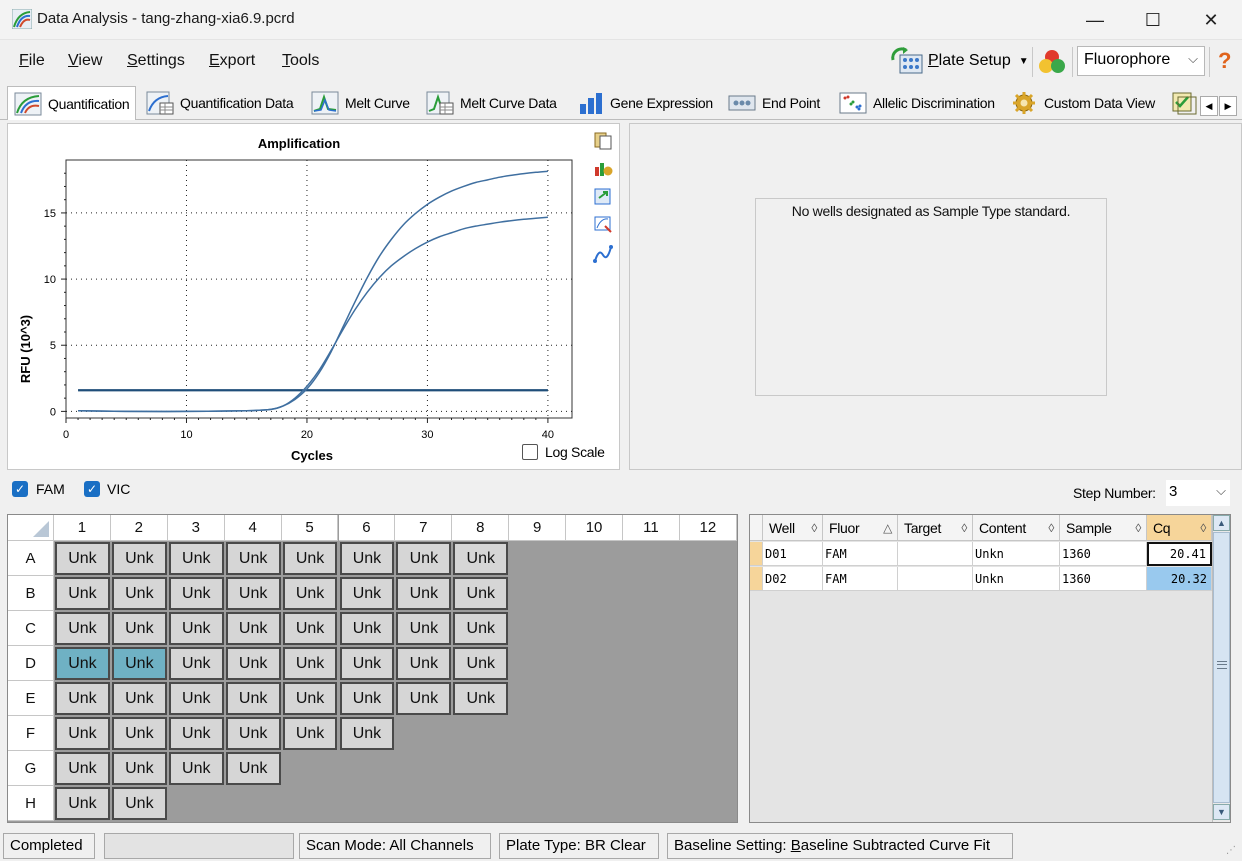 The width and height of the screenshot is (1242, 861). What do you see at coordinates (31, 558) in the screenshot?
I see `plate-row-header: A` at bounding box center [31, 558].